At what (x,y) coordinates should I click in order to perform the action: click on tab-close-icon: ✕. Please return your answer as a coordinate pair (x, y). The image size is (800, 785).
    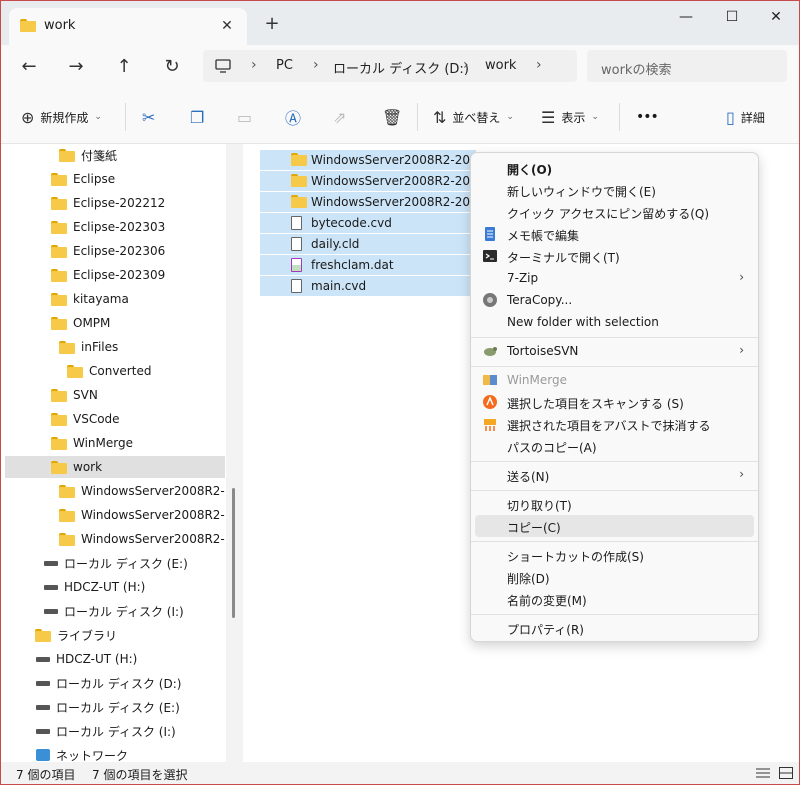
    Looking at the image, I should click on (227, 26).